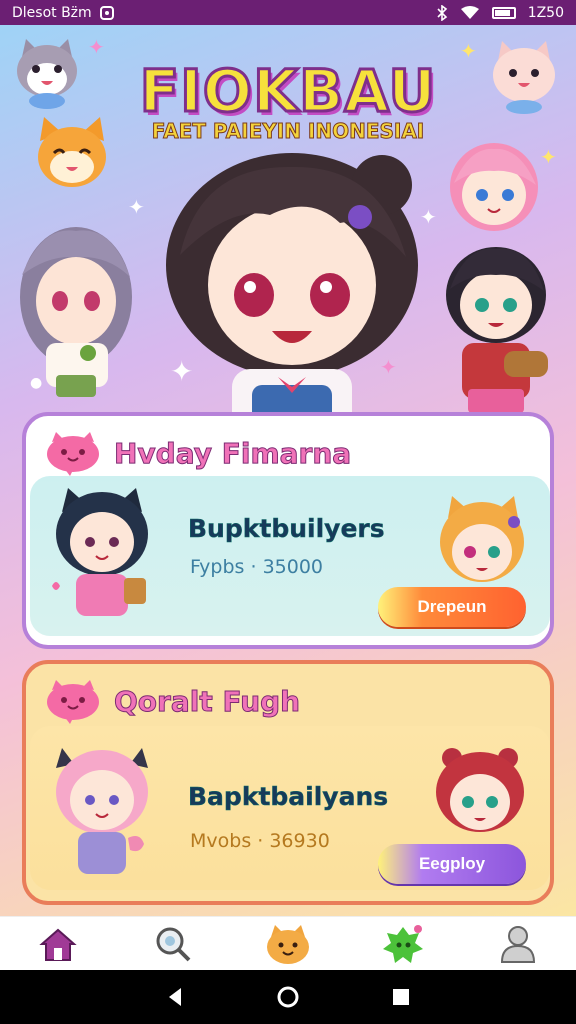 This screenshot has height=1024, width=576. What do you see at coordinates (76, 312) in the screenshot?
I see `character-gray-hair-illustration` at bounding box center [76, 312].